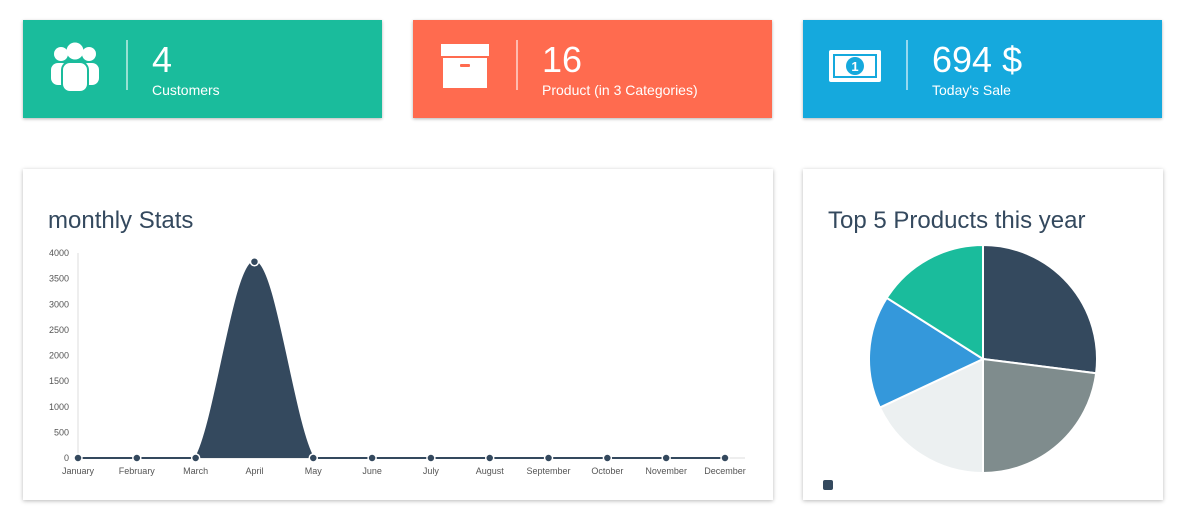 The width and height of the screenshot is (1192, 525). Describe the element at coordinates (490, 471) in the screenshot. I see `x-tick-label: August` at that location.